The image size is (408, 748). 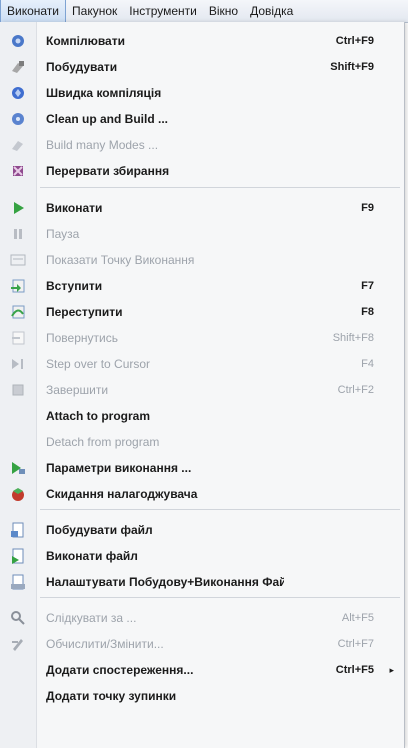 I want to click on build-modes-icon, so click(x=18, y=145).